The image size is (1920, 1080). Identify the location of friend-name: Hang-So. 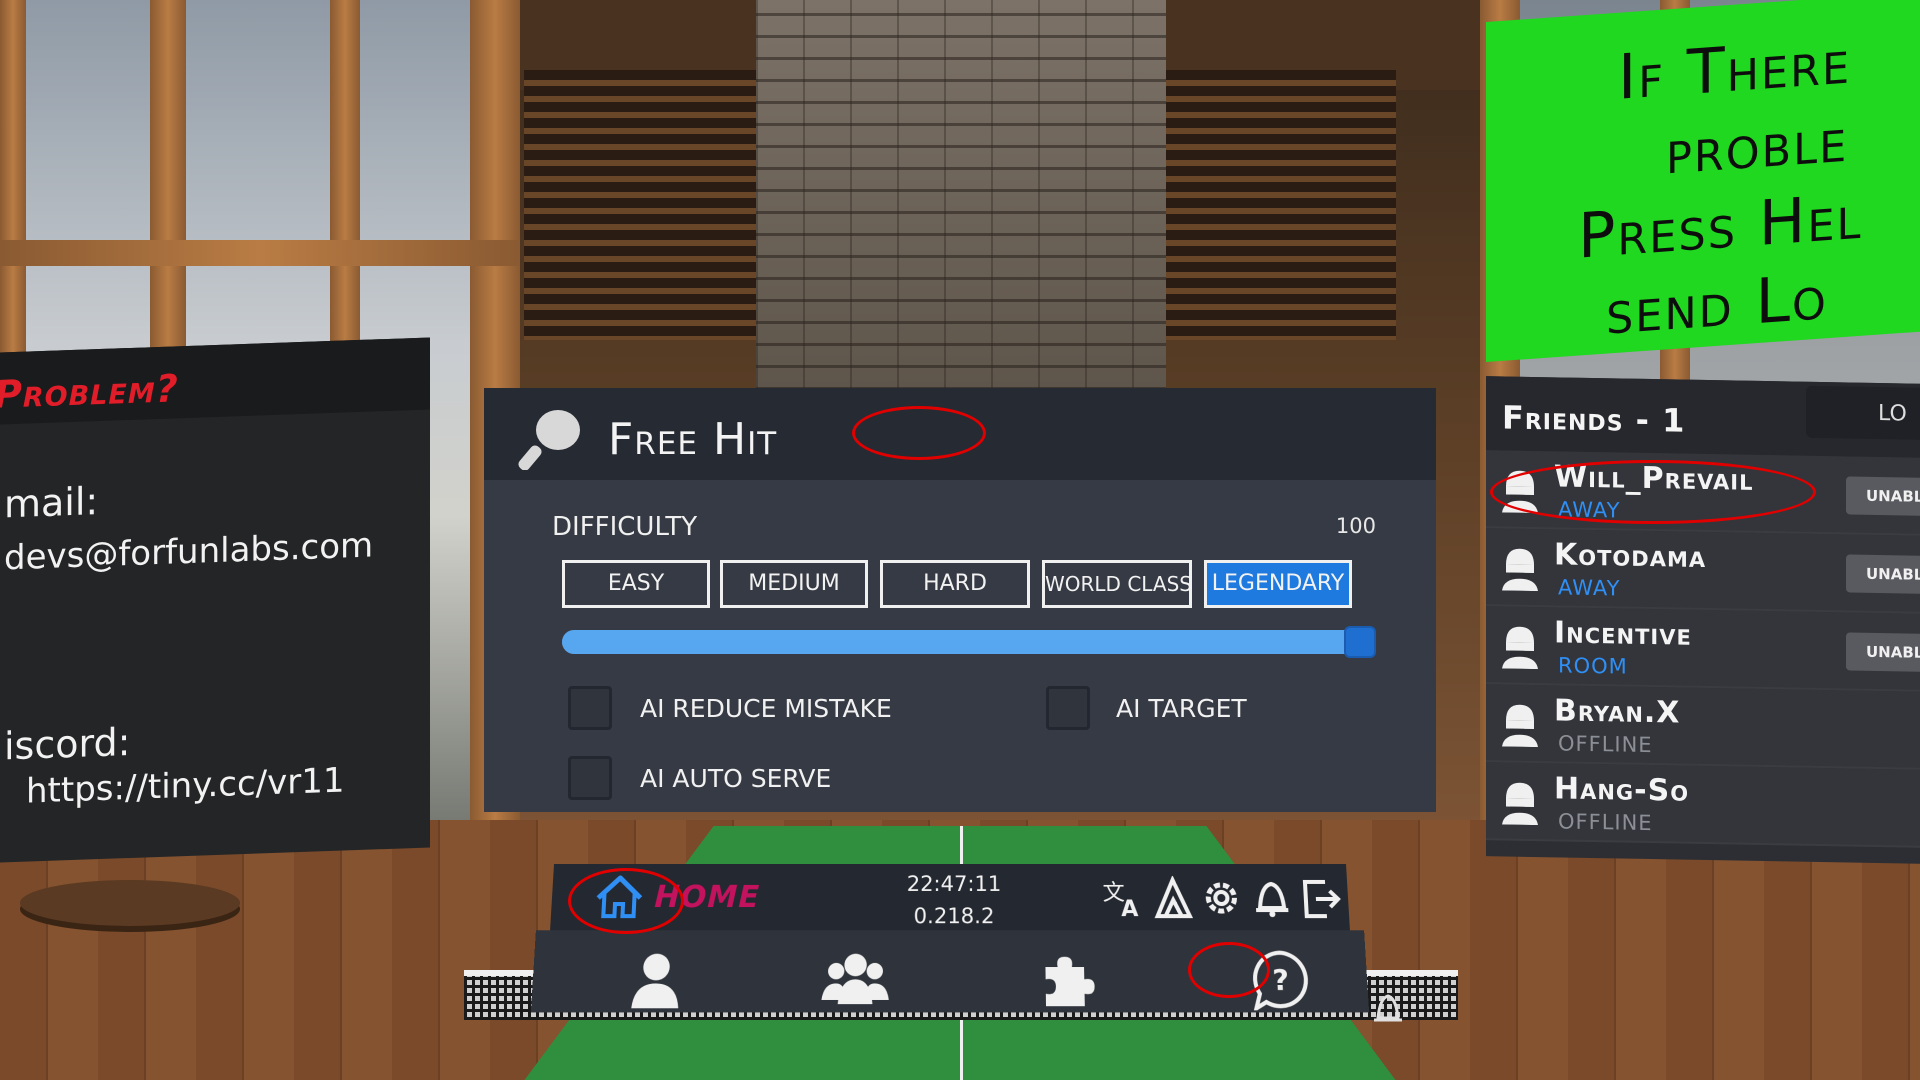
(1622, 790).